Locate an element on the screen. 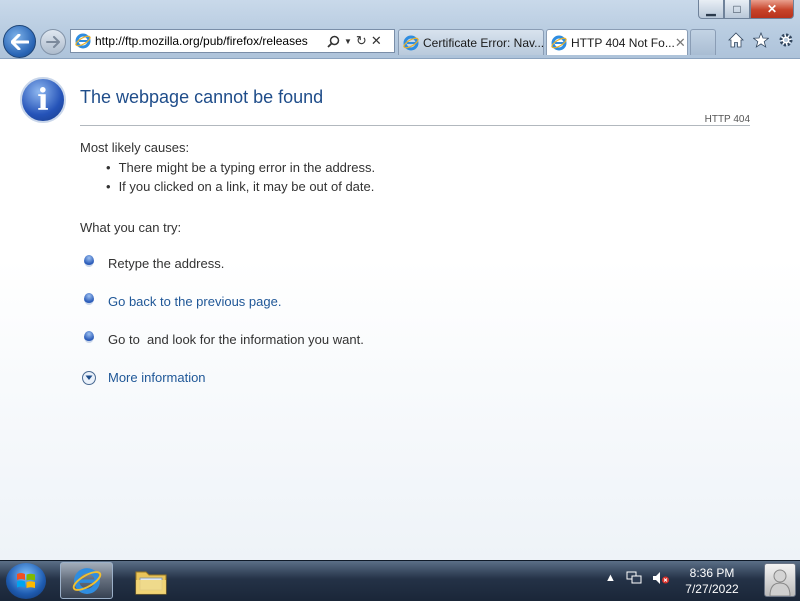 The height and width of the screenshot is (601, 800). stop-icon: ✕ is located at coordinates (376, 41).